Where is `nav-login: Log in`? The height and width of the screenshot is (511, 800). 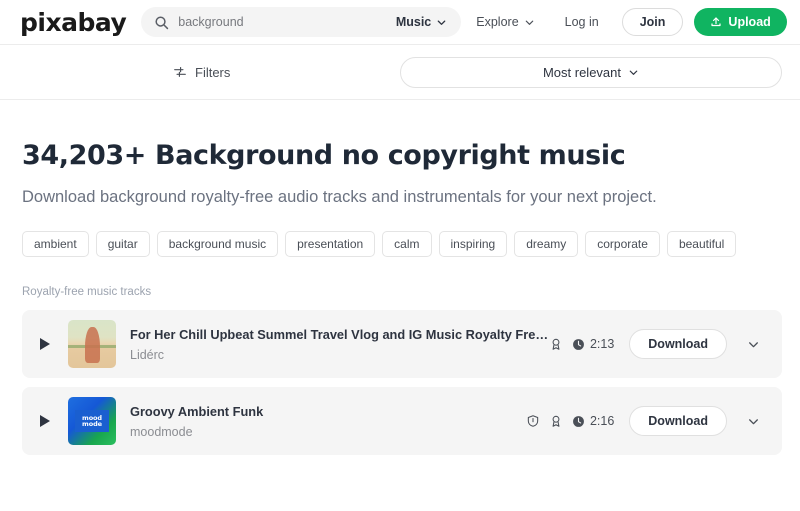
nav-login: Log in is located at coordinates (582, 22).